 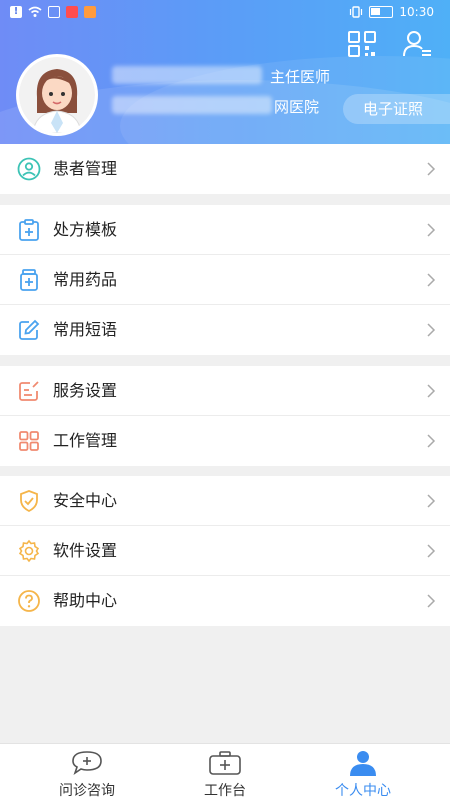 I want to click on bottom-nav: 问诊咨询 工作台 个人中心, so click(x=225, y=771).